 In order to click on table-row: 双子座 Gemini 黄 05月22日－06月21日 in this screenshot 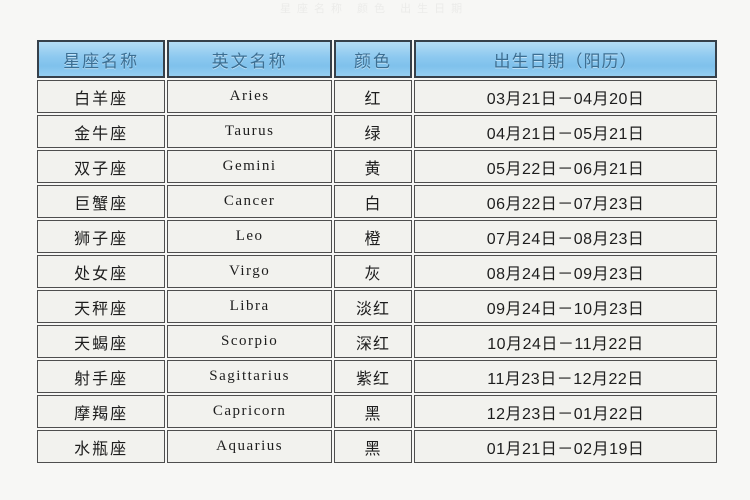, I will do `click(377, 166)`.